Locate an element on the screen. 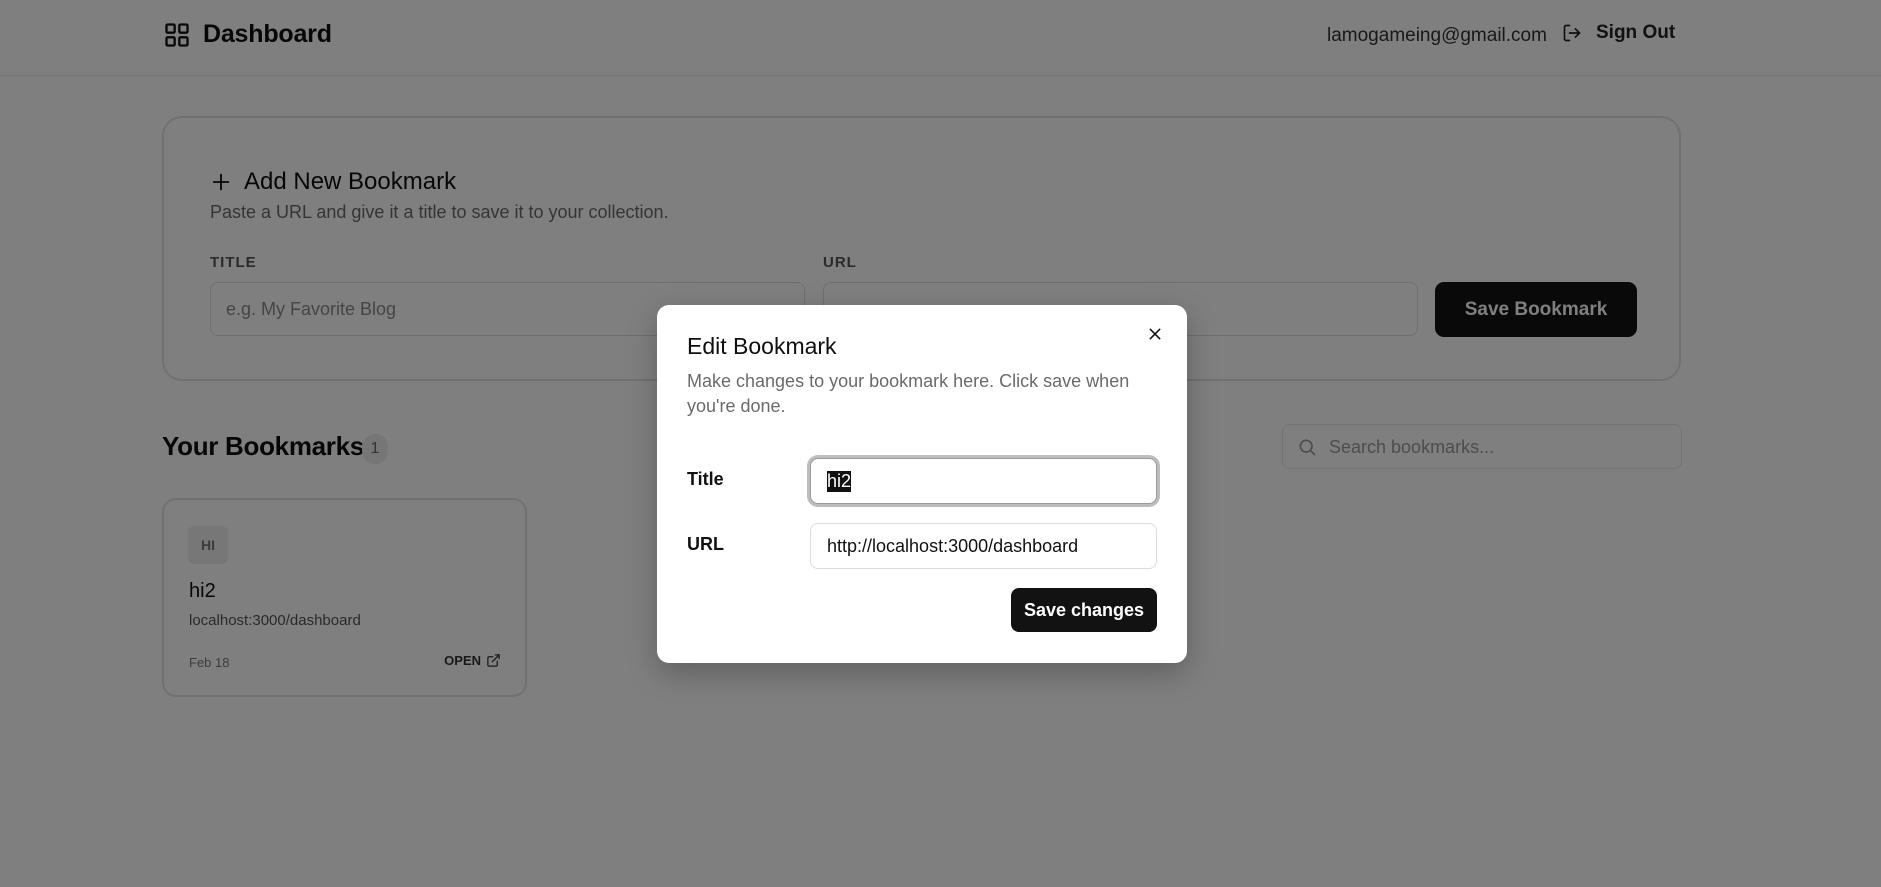 The image size is (1881, 887). close-dialog-button is located at coordinates (1155, 334).